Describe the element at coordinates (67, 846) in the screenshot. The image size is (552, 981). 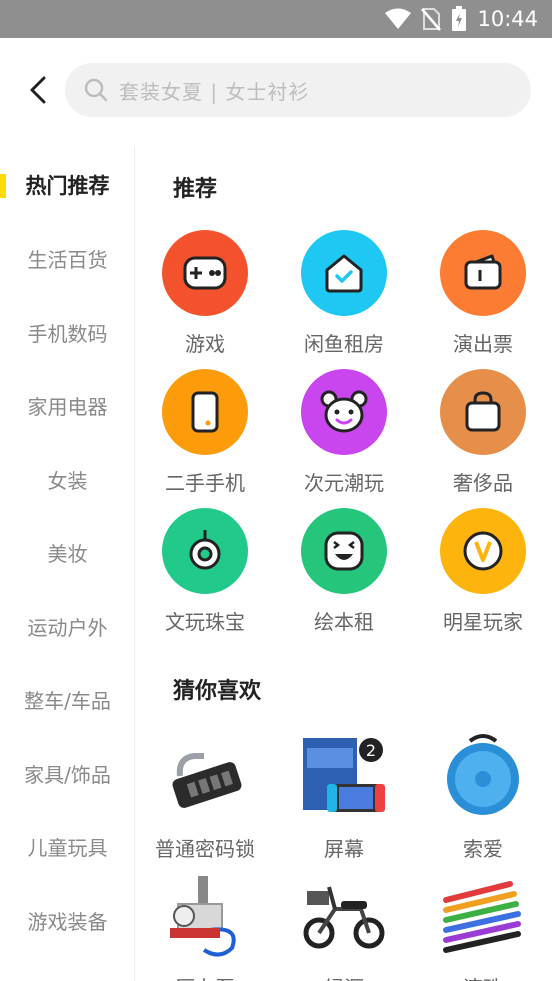
I see `sidebar-item-kids-toys: 儿童玩具` at that location.